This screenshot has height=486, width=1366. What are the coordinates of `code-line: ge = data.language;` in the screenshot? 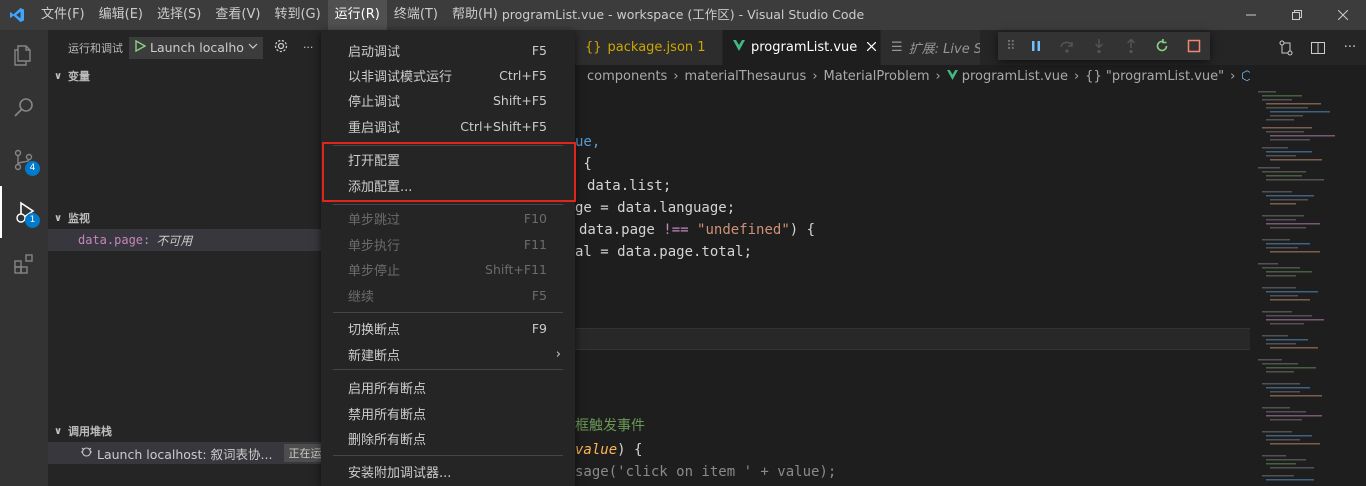 It's located at (655, 208).